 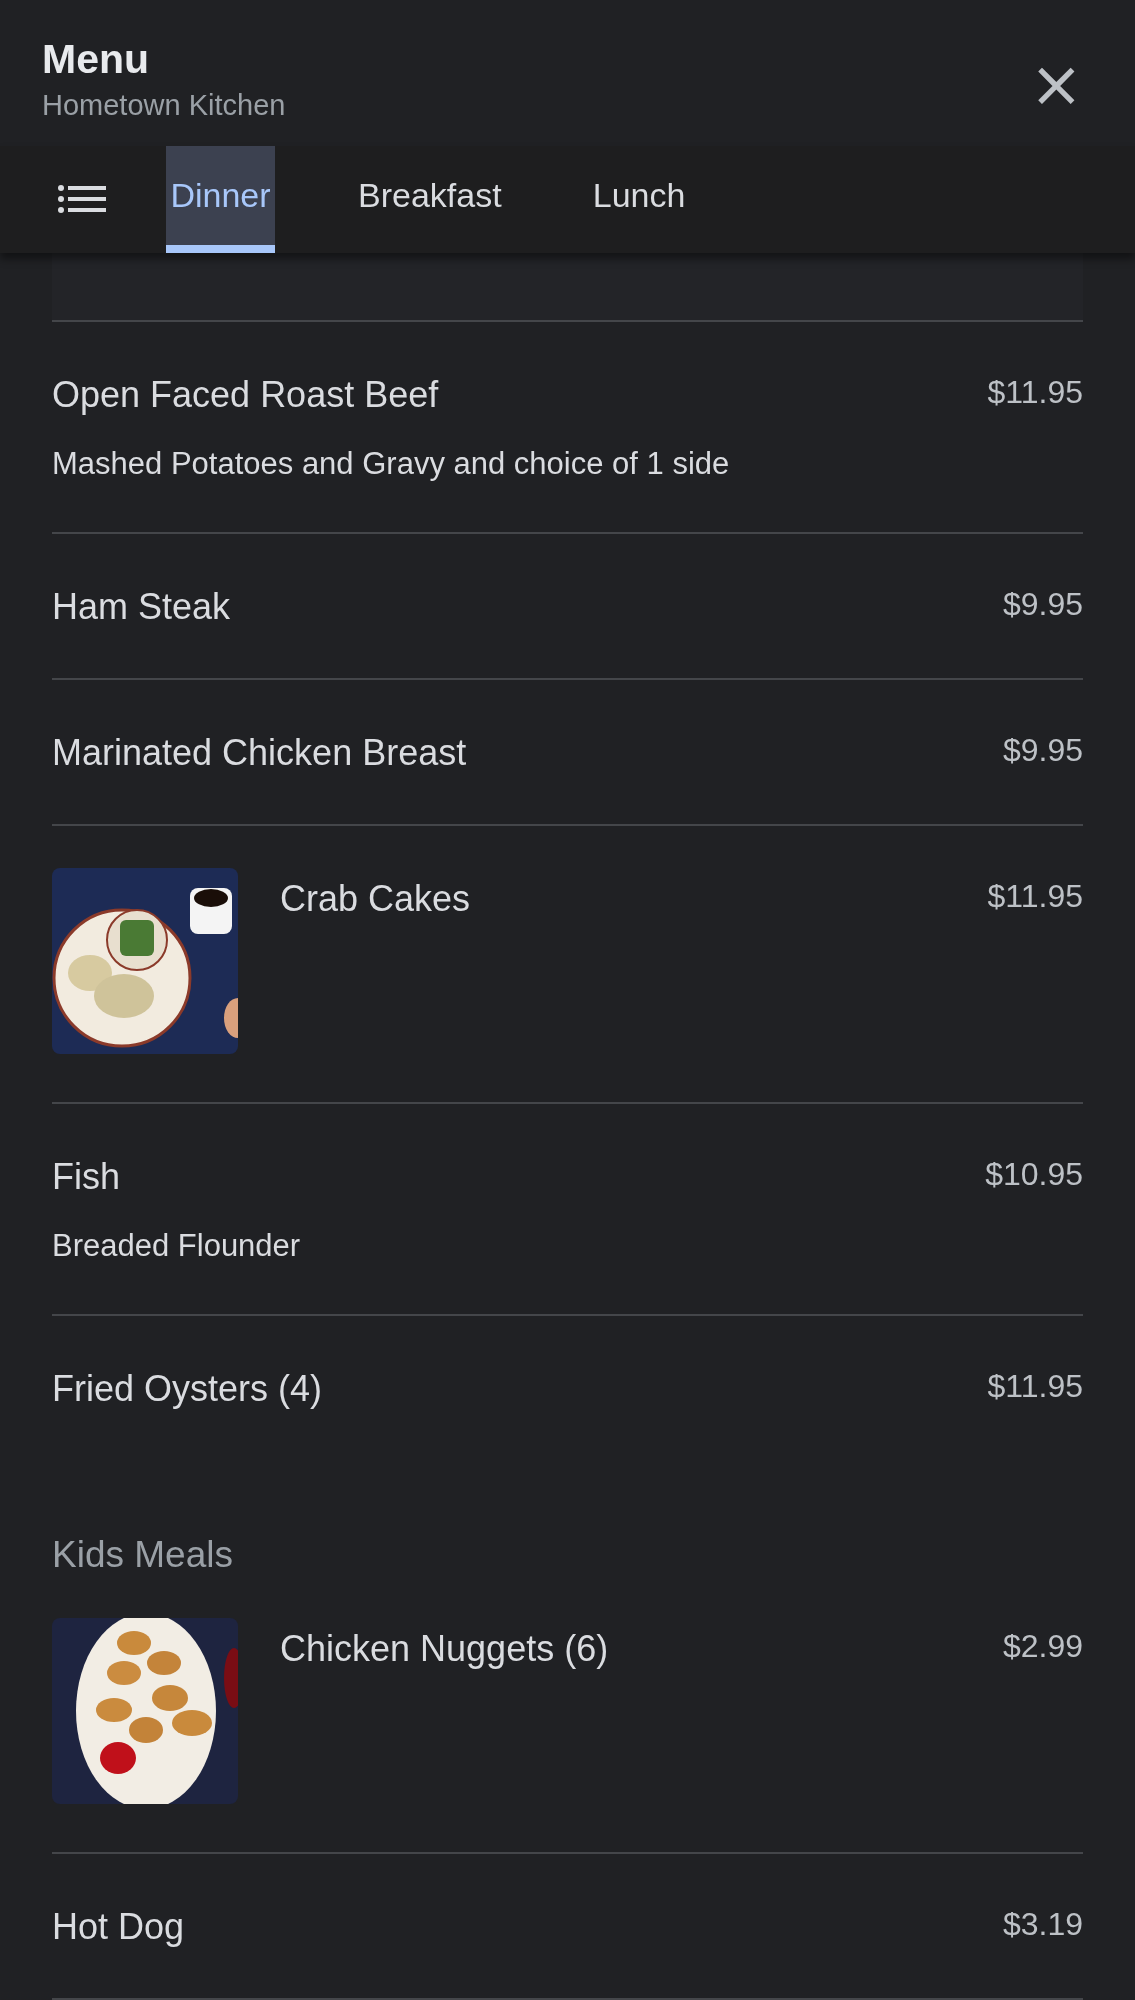 I want to click on item-price: $10.95, so click(x=1034, y=1174).